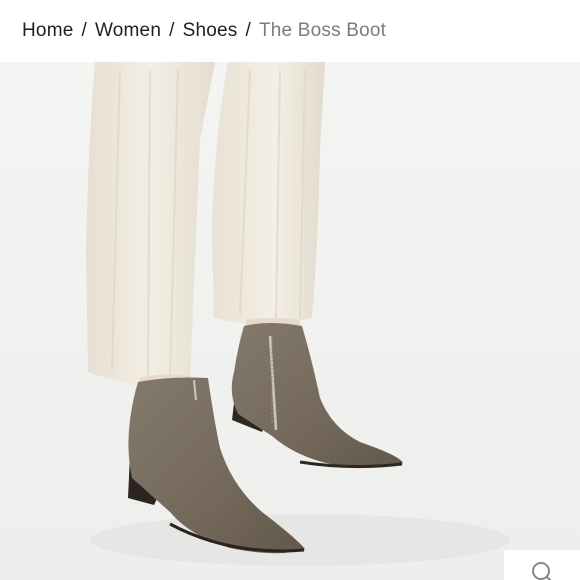  I want to click on breadcrumb-women: Women, so click(128, 31).